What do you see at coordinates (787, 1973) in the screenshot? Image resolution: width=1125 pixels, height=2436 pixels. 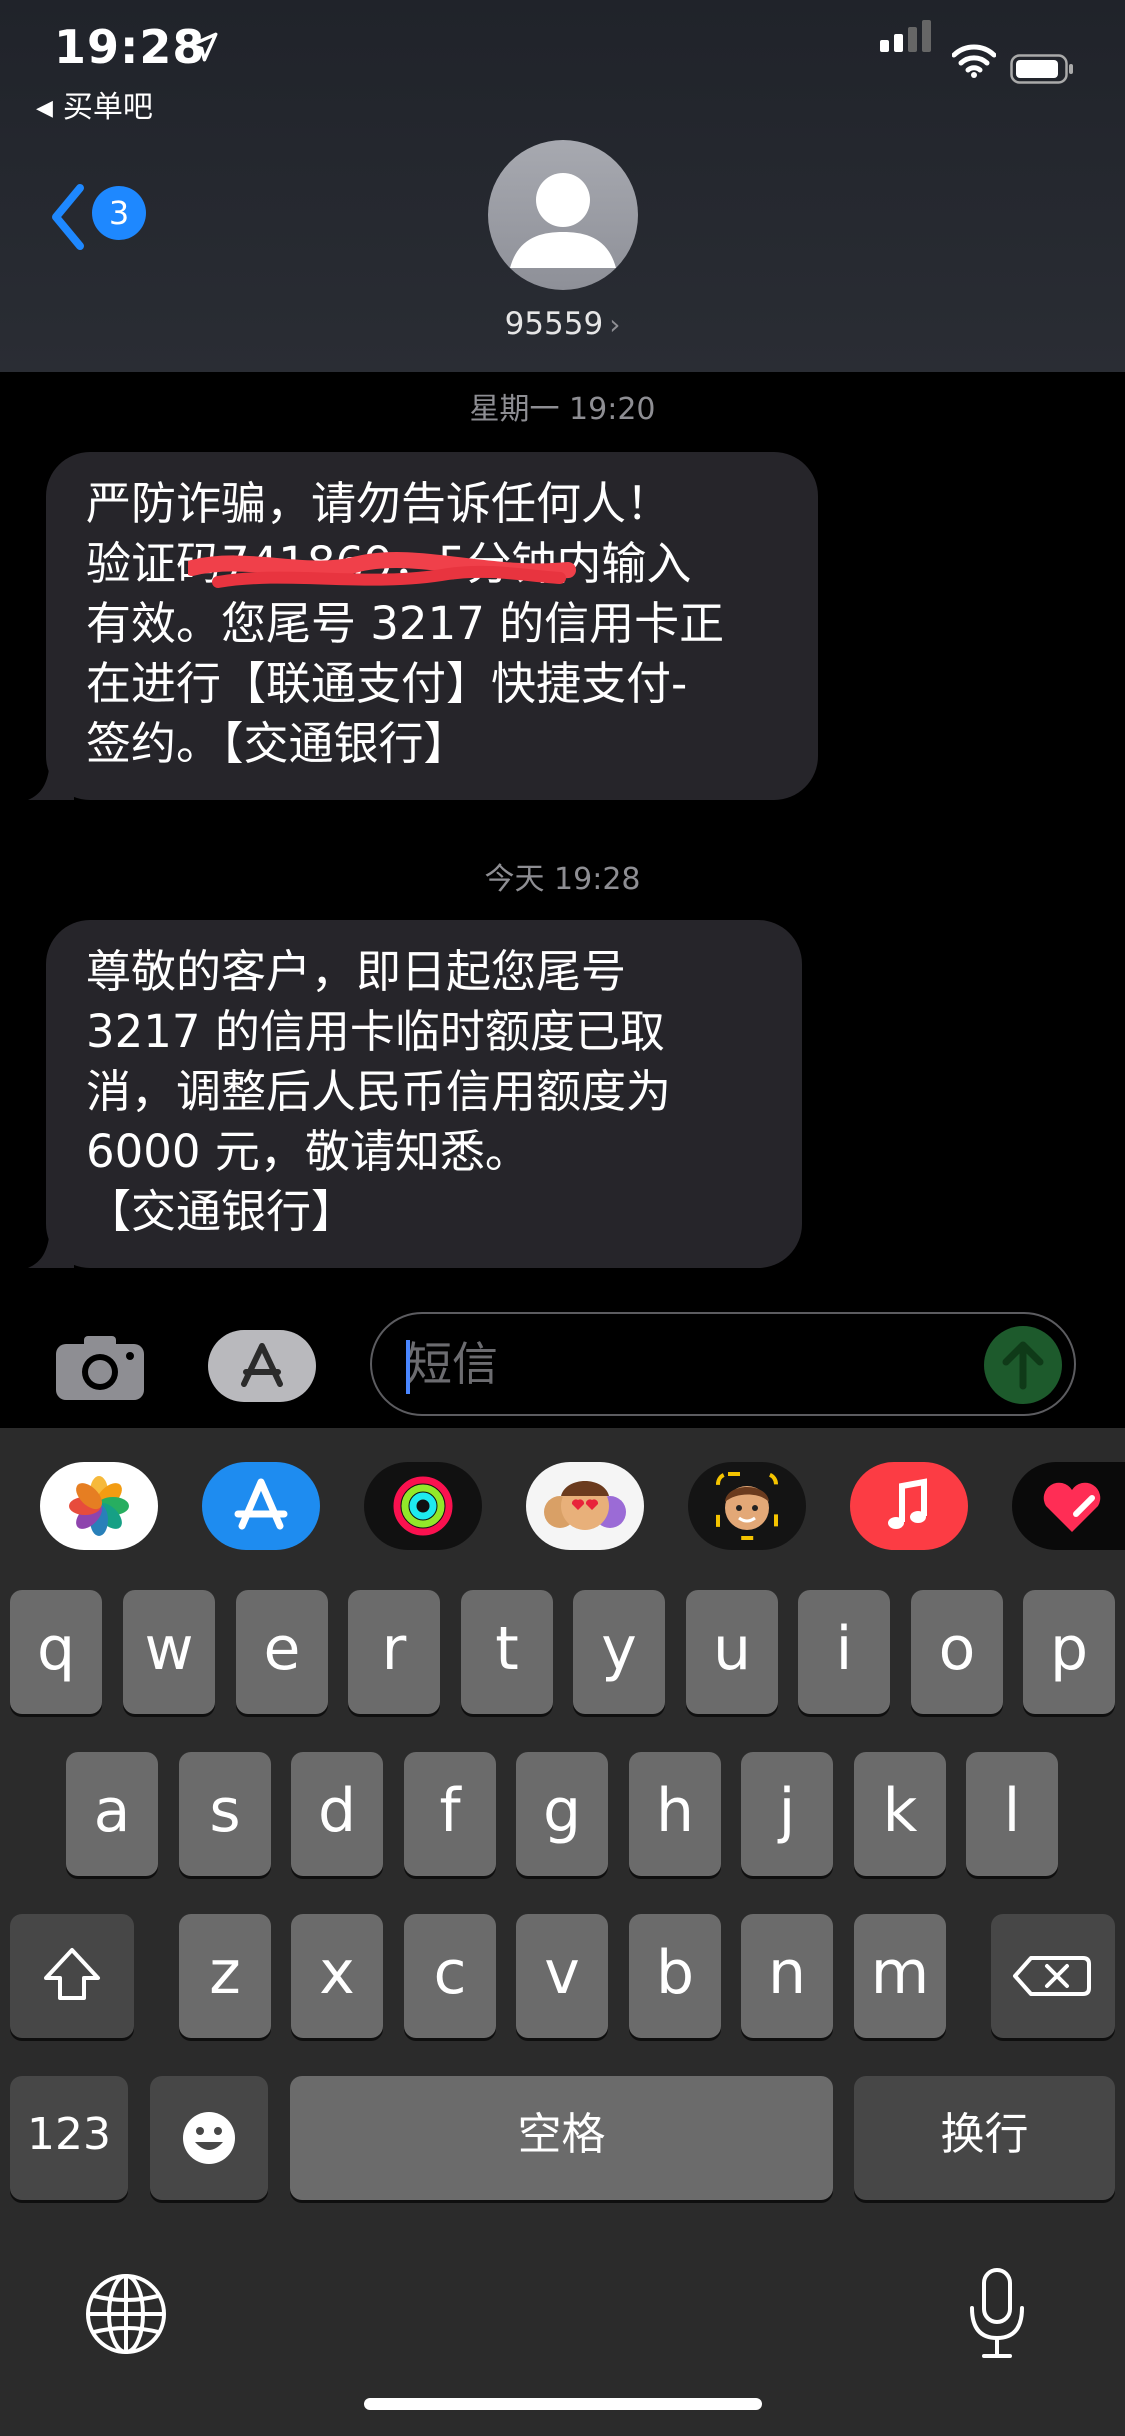 I see `key-label: n` at bounding box center [787, 1973].